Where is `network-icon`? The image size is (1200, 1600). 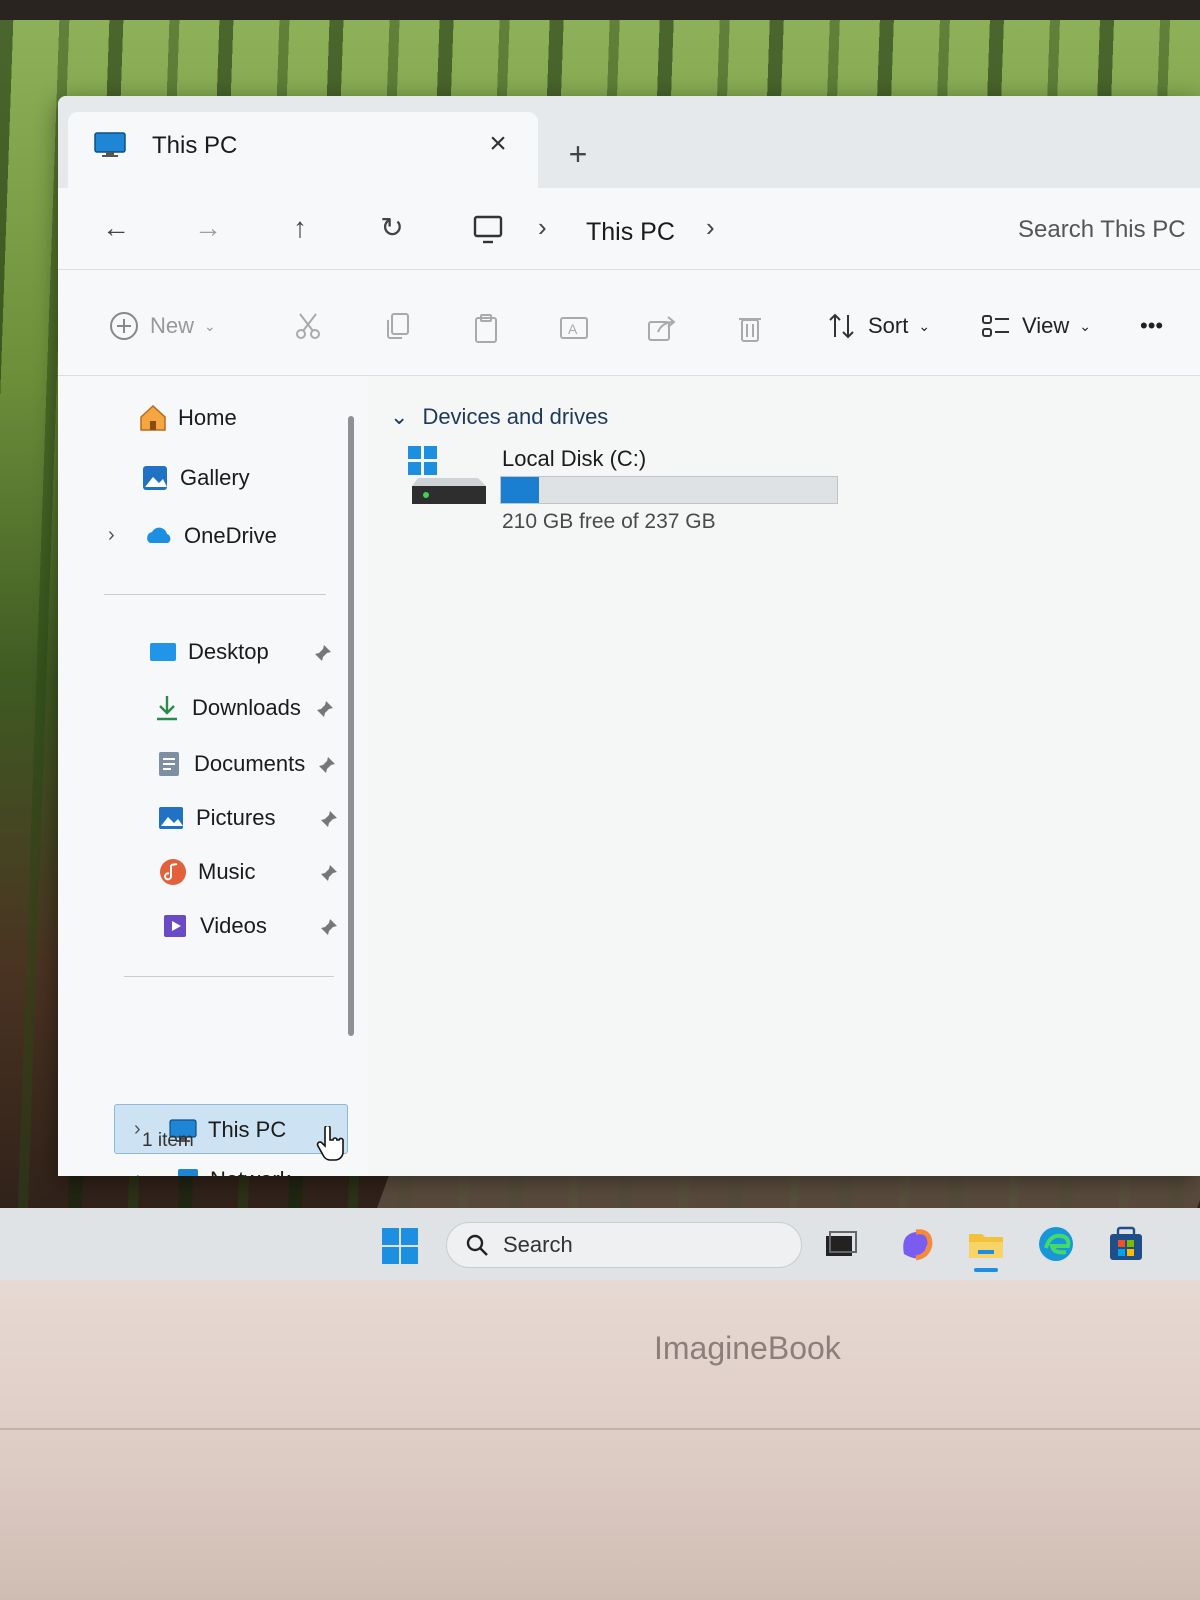 network-icon is located at coordinates (188, 1172).